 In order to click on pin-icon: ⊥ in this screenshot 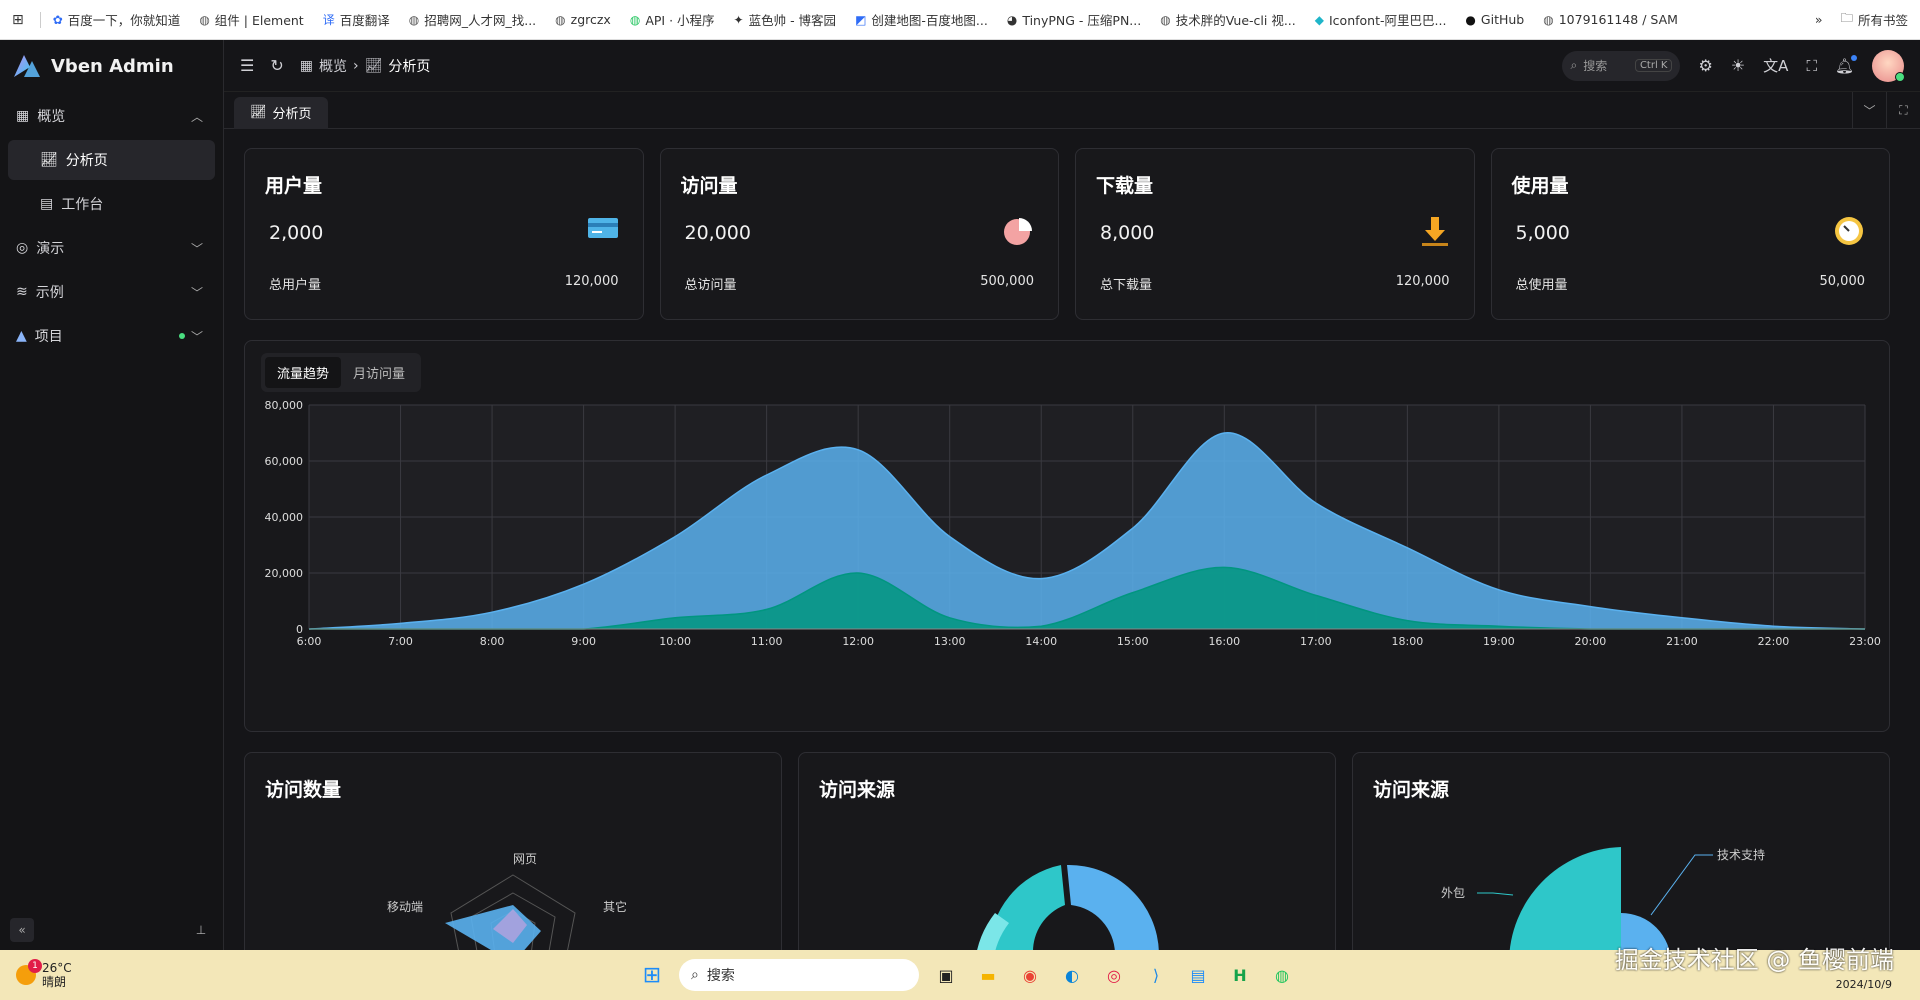, I will do `click(201, 930)`.